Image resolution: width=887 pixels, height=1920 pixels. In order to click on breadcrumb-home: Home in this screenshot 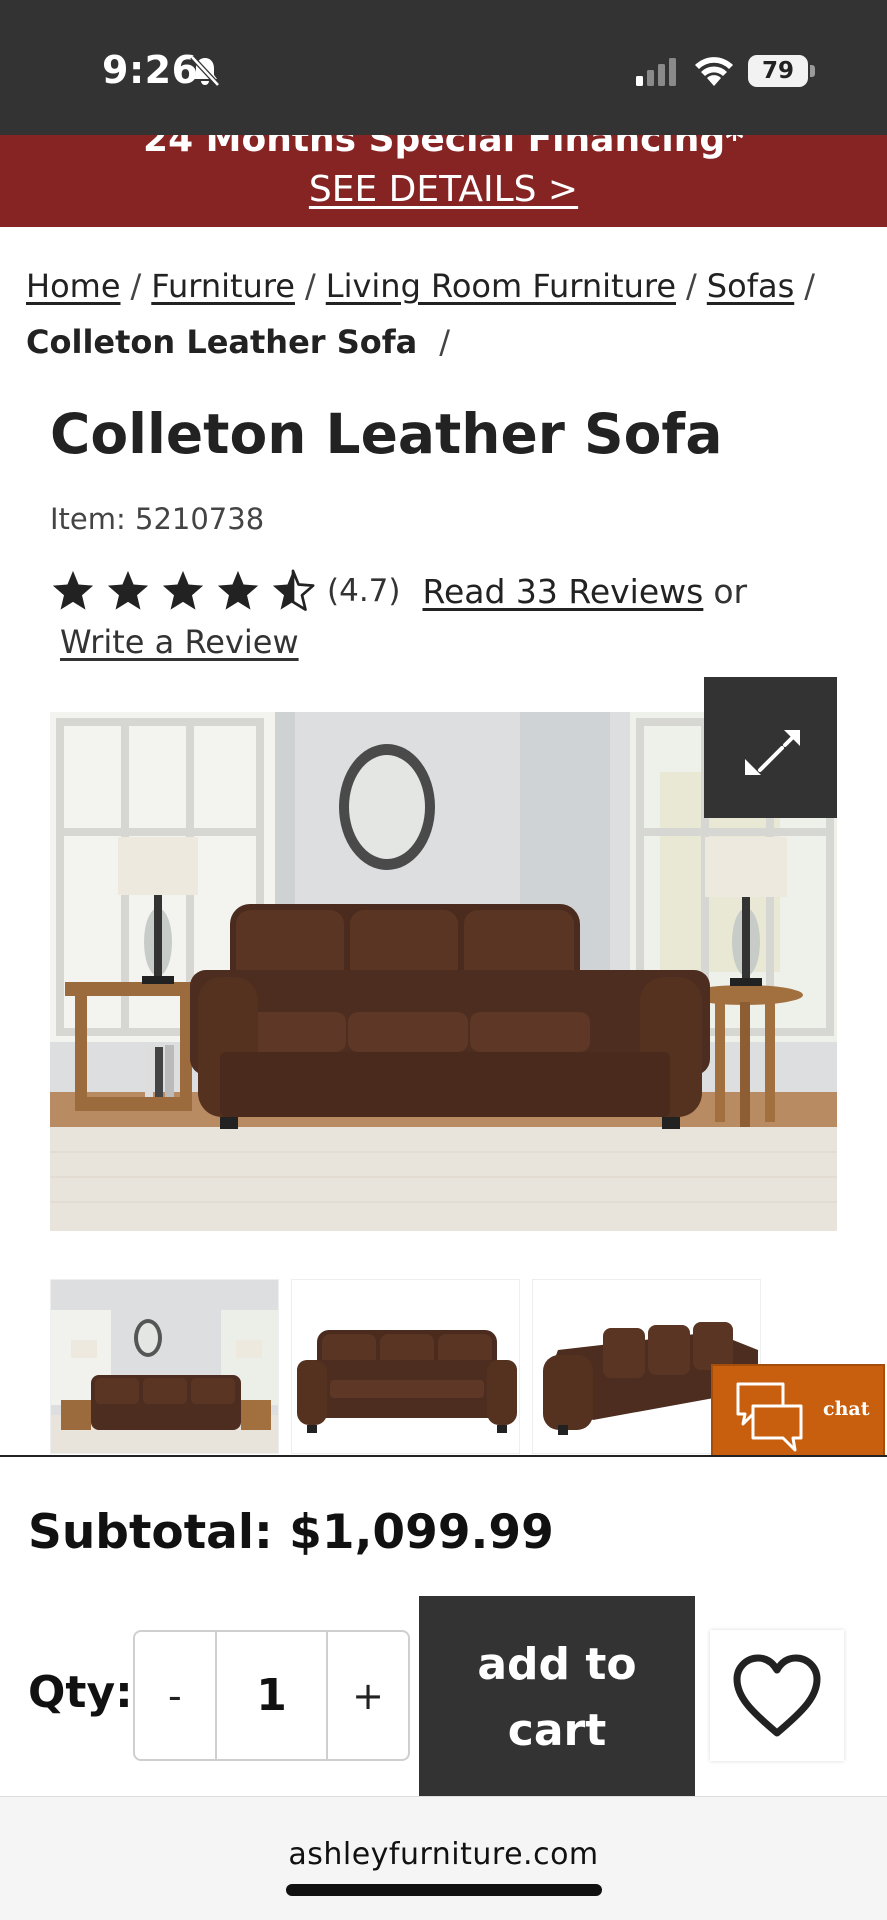, I will do `click(73, 286)`.